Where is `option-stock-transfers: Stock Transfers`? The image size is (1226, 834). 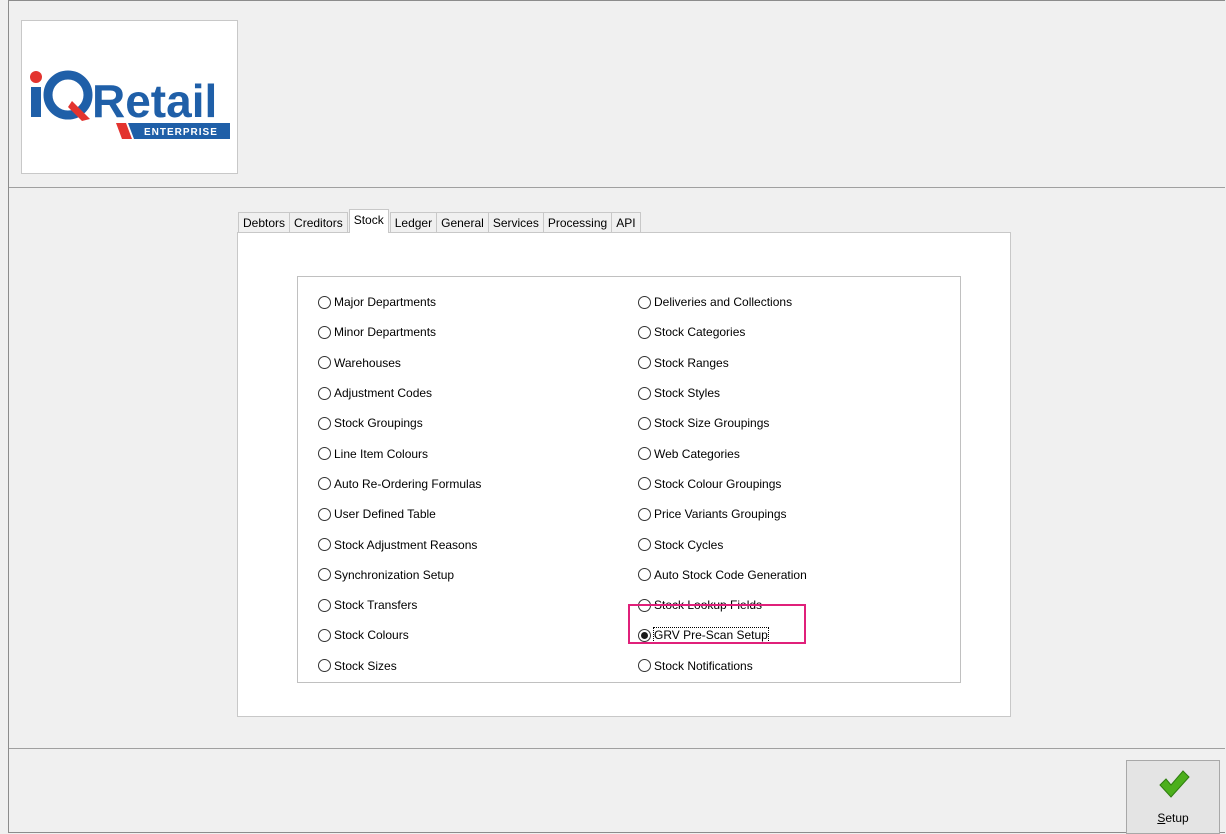
option-stock-transfers: Stock Transfers is located at coordinates (399, 605).